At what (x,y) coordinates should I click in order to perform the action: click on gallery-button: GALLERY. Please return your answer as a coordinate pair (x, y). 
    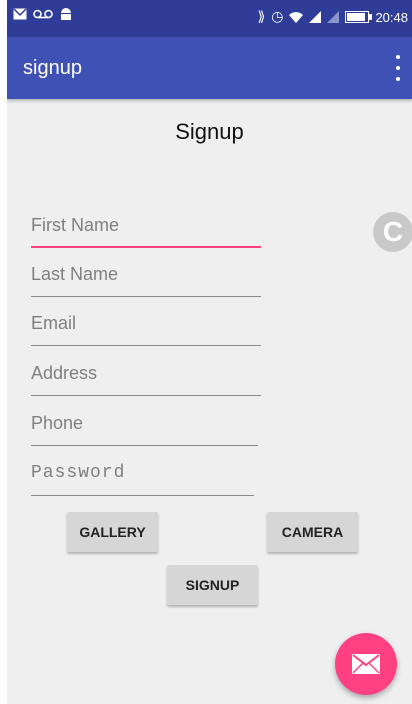
    Looking at the image, I should click on (112, 532).